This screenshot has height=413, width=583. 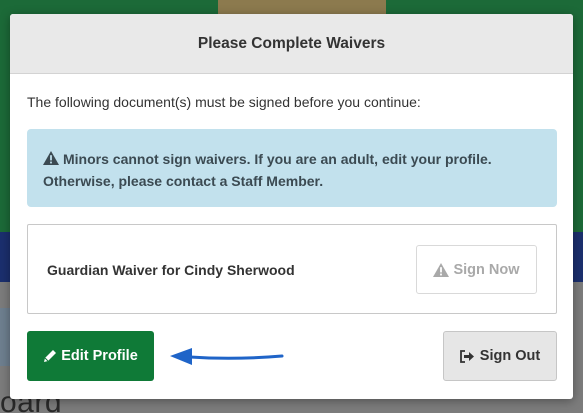 What do you see at coordinates (50, 356) in the screenshot?
I see `pencil-icon` at bounding box center [50, 356].